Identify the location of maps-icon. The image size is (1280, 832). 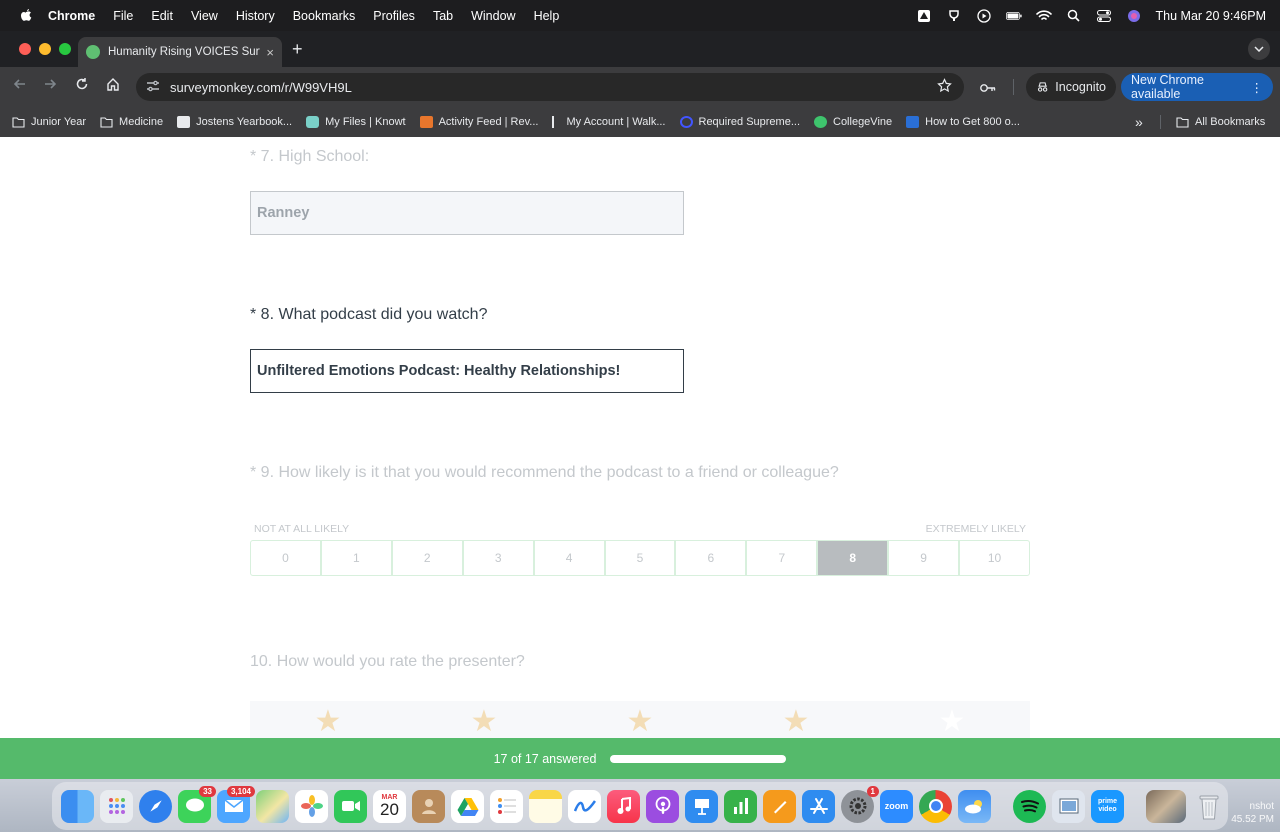
(272, 806).